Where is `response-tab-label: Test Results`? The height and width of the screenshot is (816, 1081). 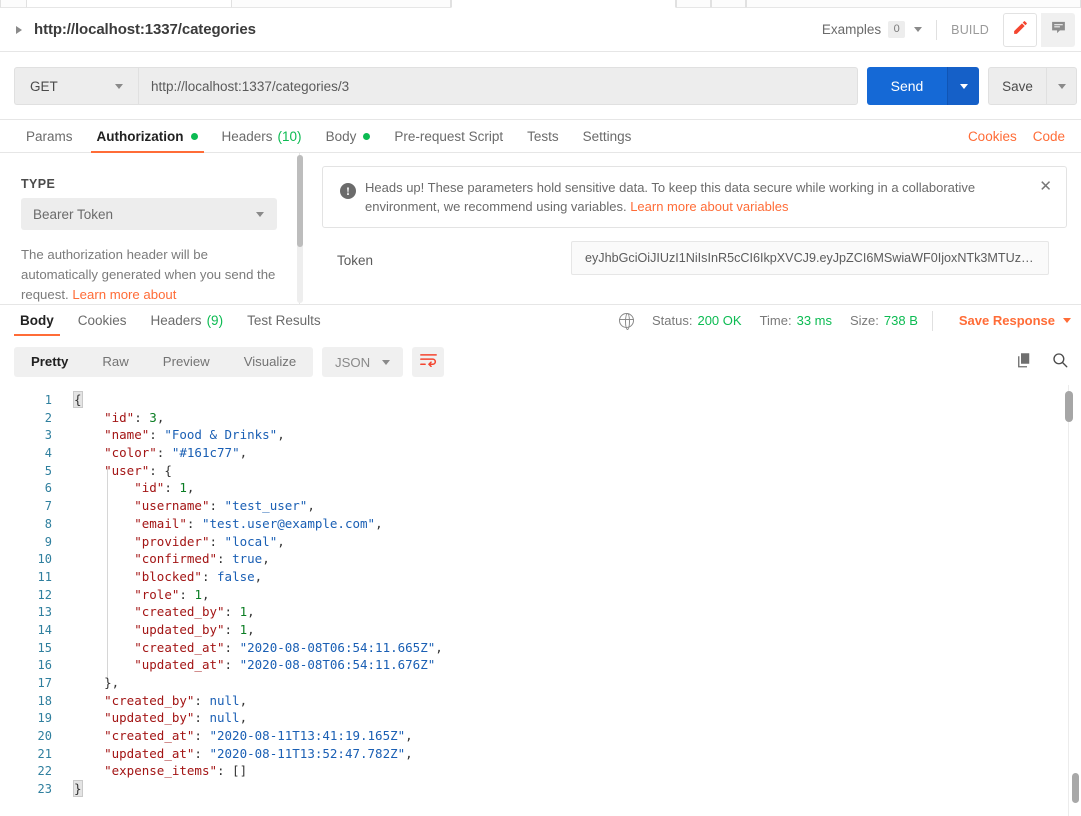
response-tab-label: Test Results is located at coordinates (284, 320).